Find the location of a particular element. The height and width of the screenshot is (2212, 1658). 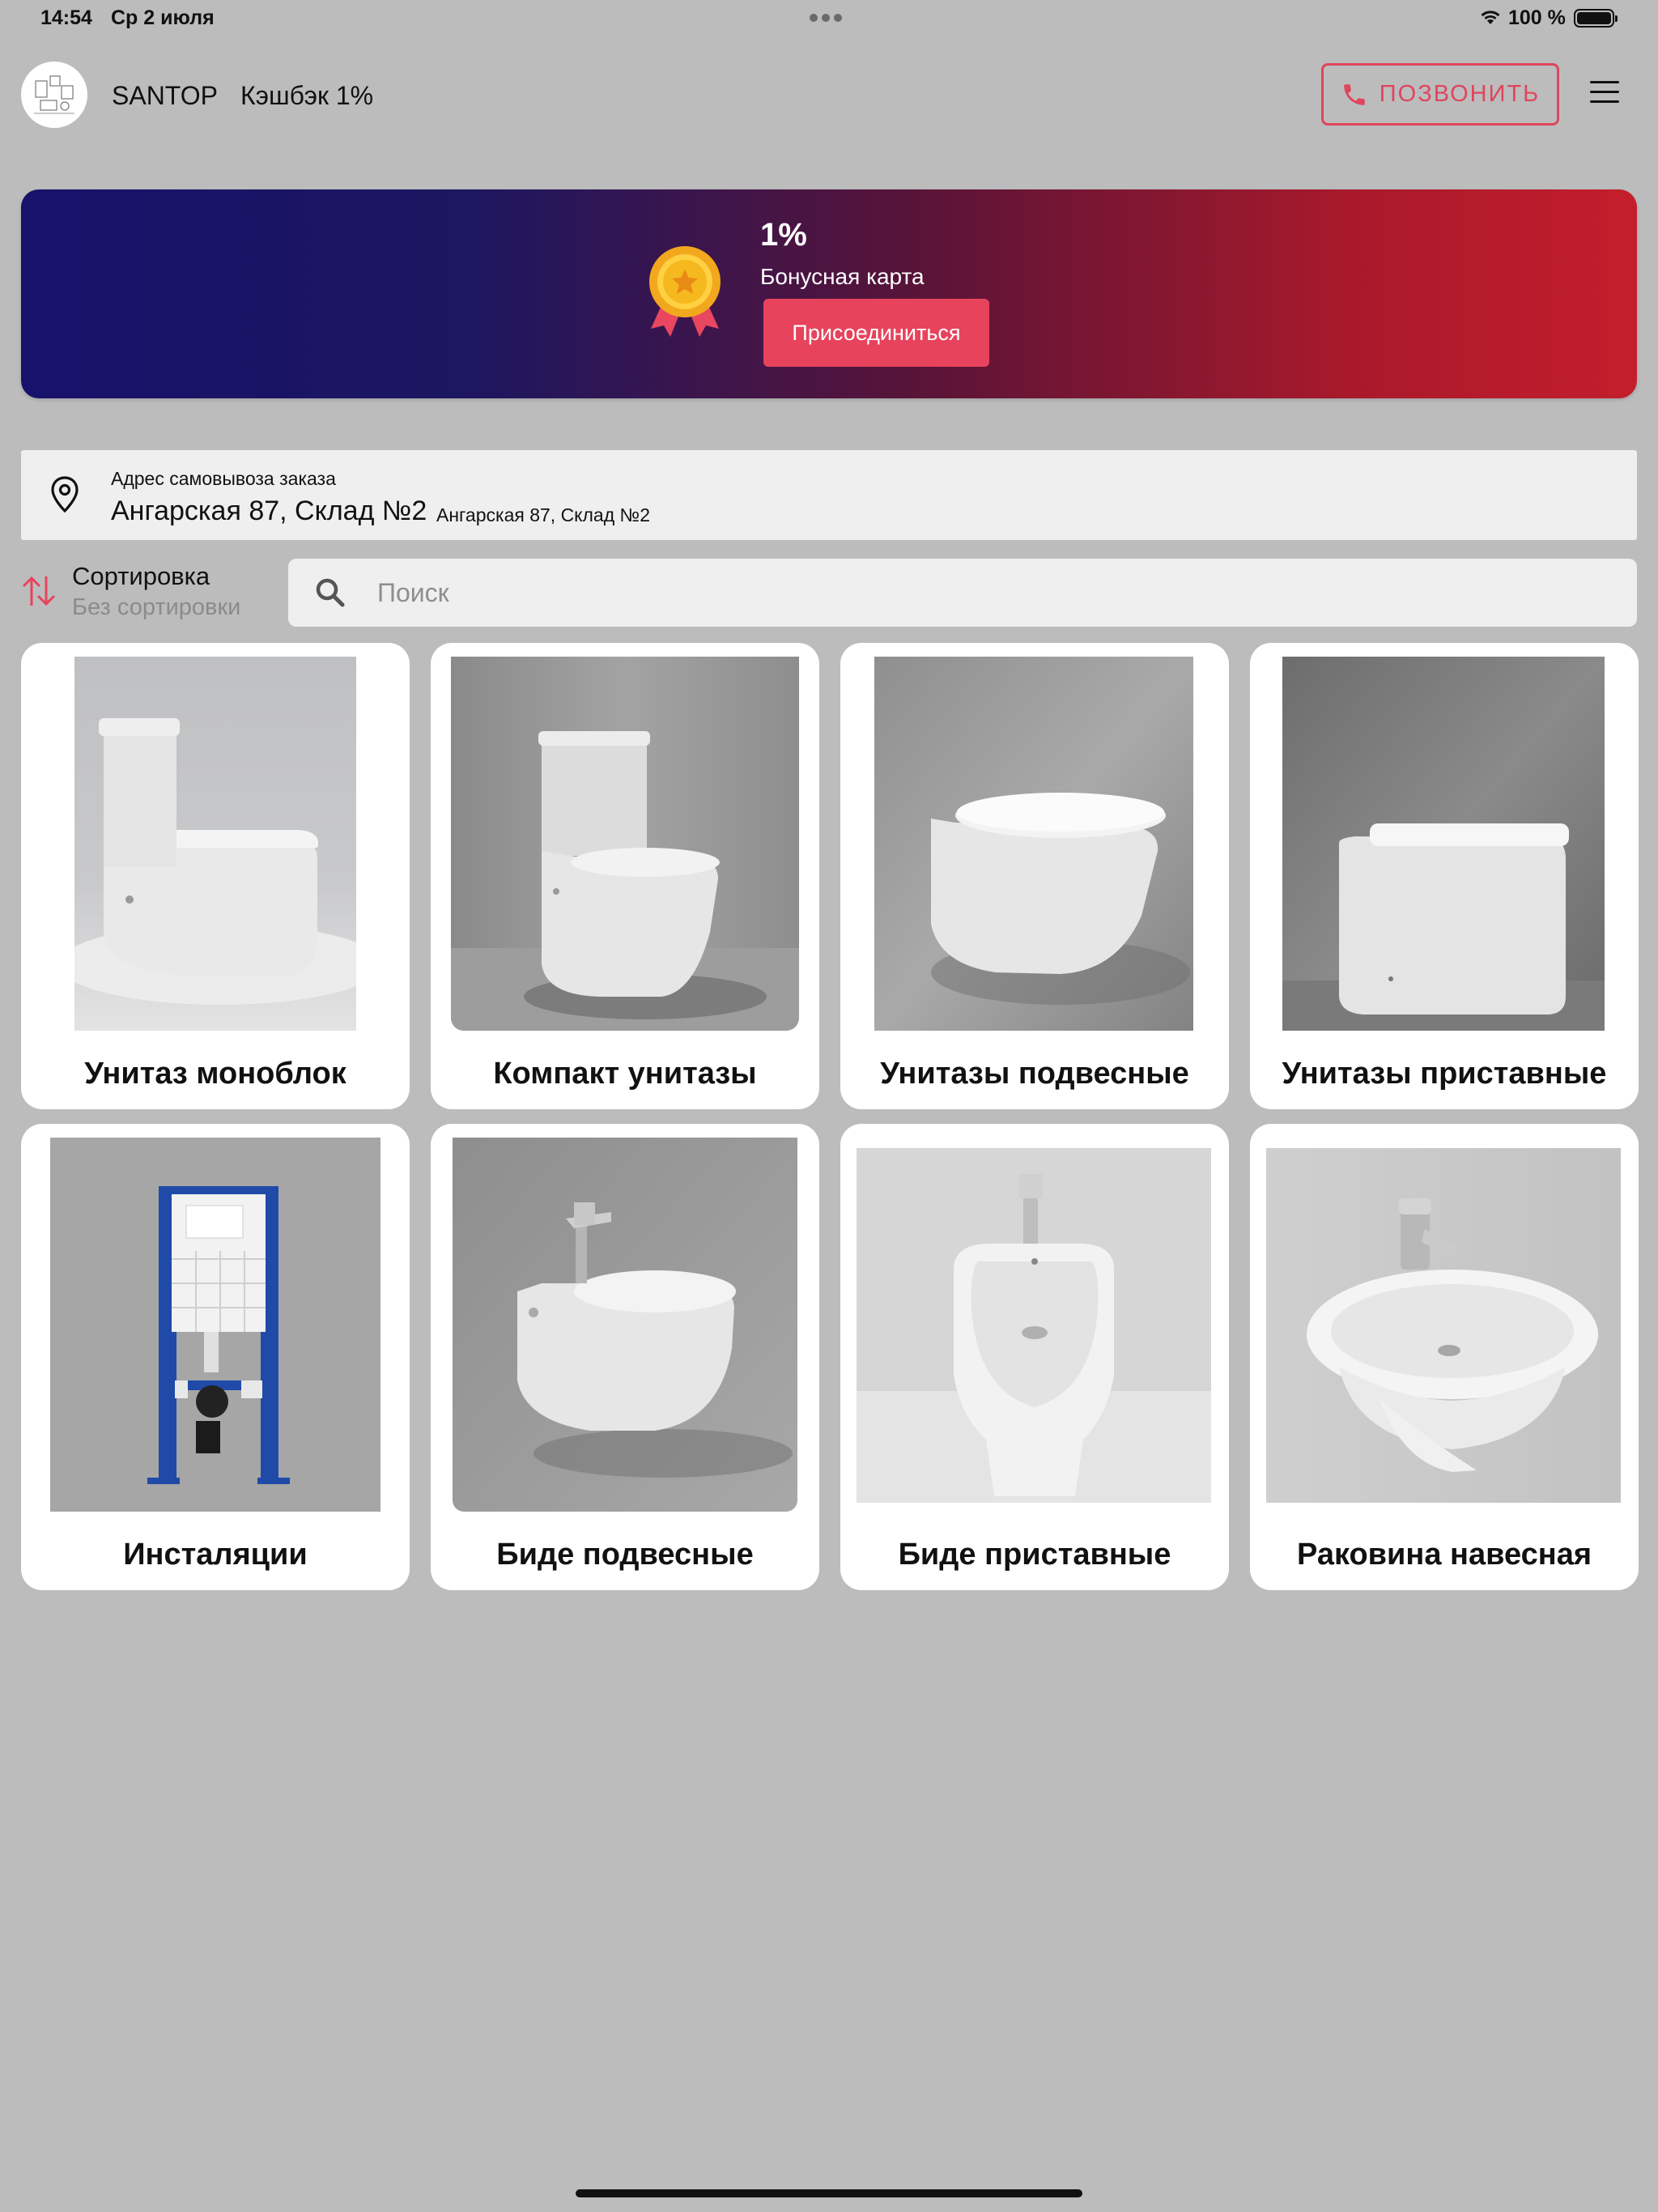

category-label: Биде приставные is located at coordinates (1034, 1555).